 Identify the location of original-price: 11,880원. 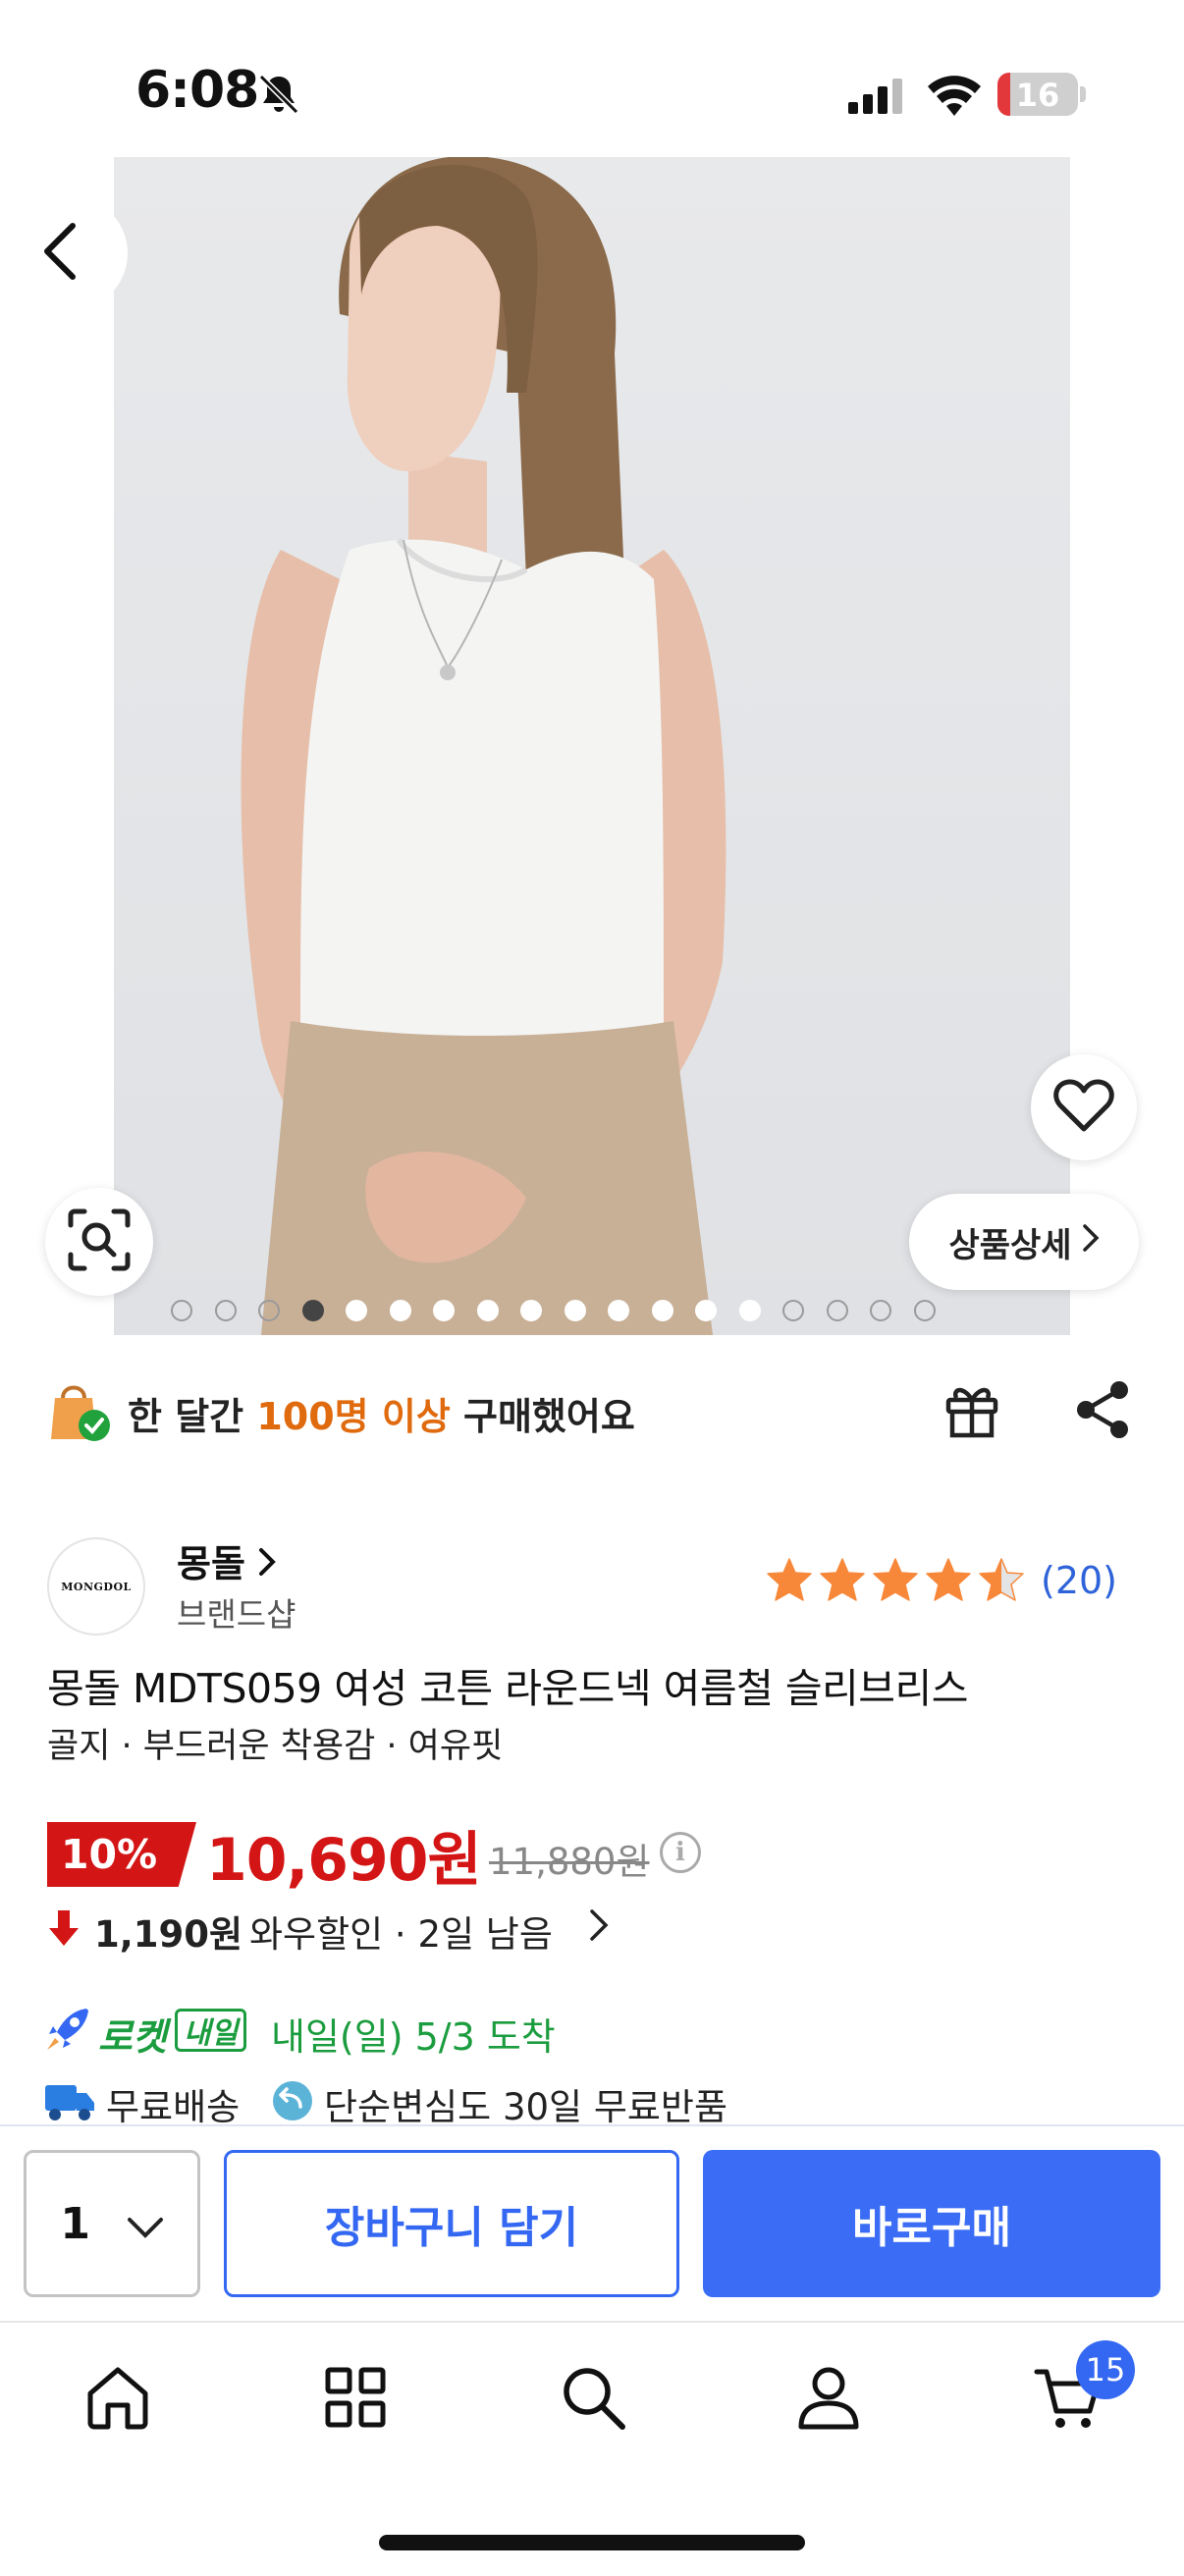
(569, 1862).